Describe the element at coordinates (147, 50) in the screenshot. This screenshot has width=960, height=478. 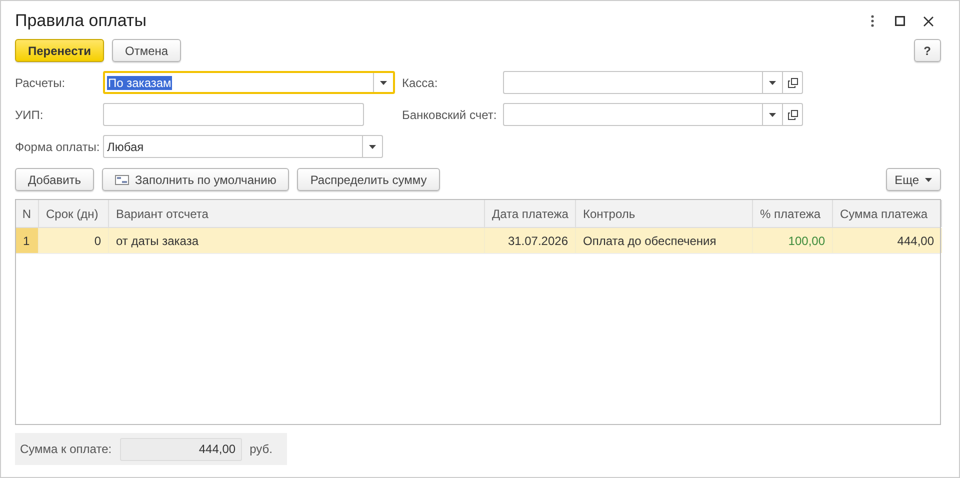
I see `cancel-button: Отмена` at that location.